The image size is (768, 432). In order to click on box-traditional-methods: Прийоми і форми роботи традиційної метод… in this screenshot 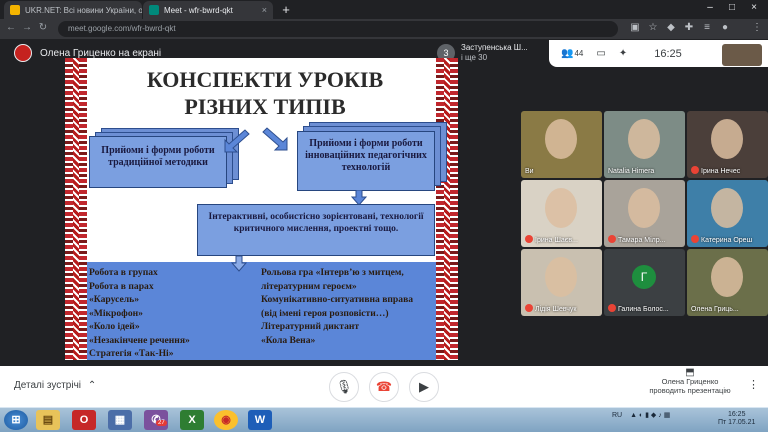, I will do `click(158, 162)`.